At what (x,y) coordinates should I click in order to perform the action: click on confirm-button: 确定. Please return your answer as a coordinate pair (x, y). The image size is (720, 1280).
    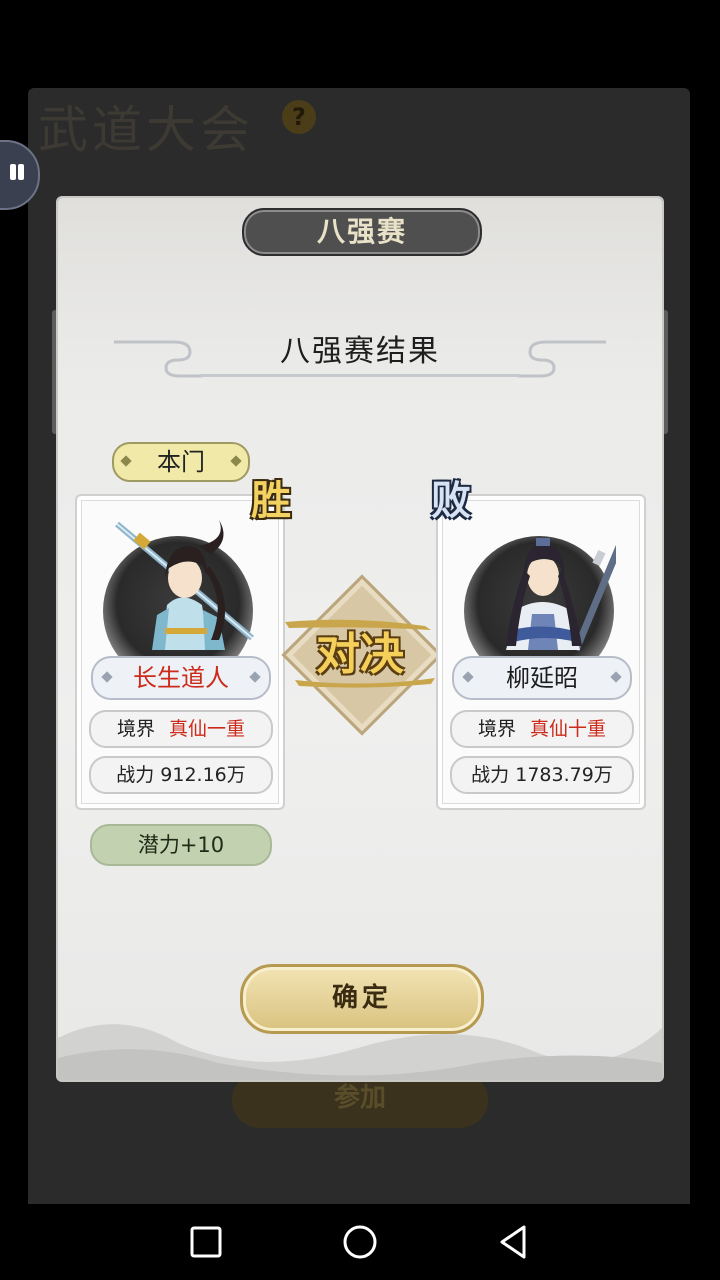
    Looking at the image, I should click on (362, 999).